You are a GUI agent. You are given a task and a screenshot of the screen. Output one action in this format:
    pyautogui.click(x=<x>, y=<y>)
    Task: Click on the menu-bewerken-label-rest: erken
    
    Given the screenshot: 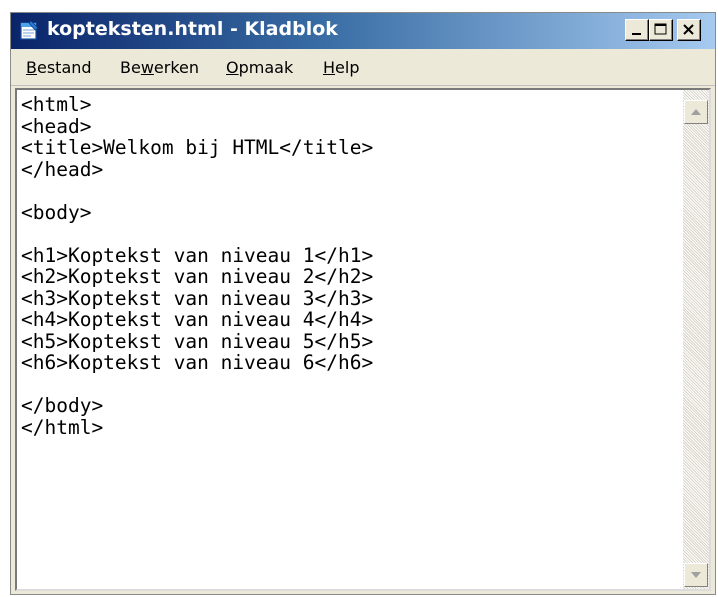 What is the action you would take?
    pyautogui.click(x=176, y=67)
    